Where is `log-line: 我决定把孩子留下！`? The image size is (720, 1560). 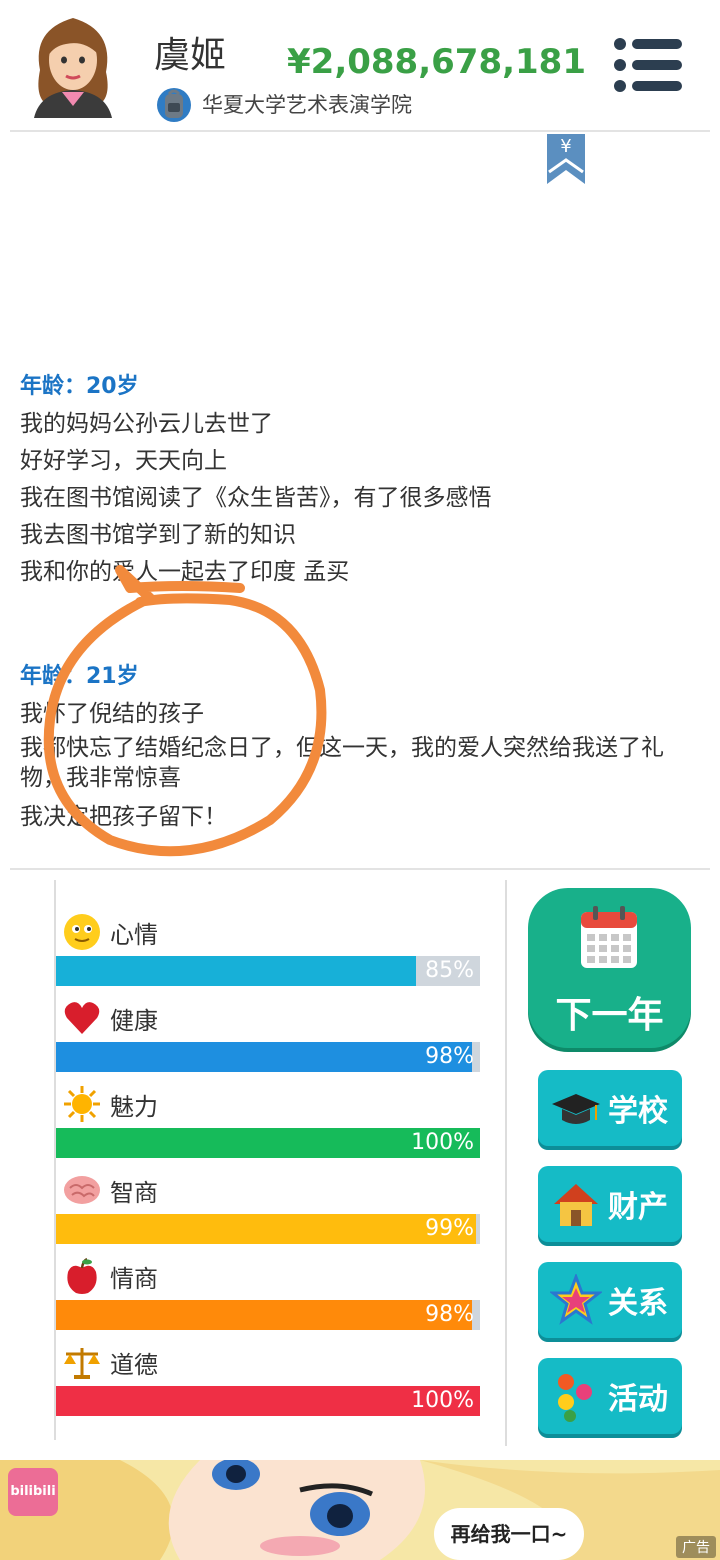
log-line: 我决定把孩子留下！ is located at coordinates (123, 817).